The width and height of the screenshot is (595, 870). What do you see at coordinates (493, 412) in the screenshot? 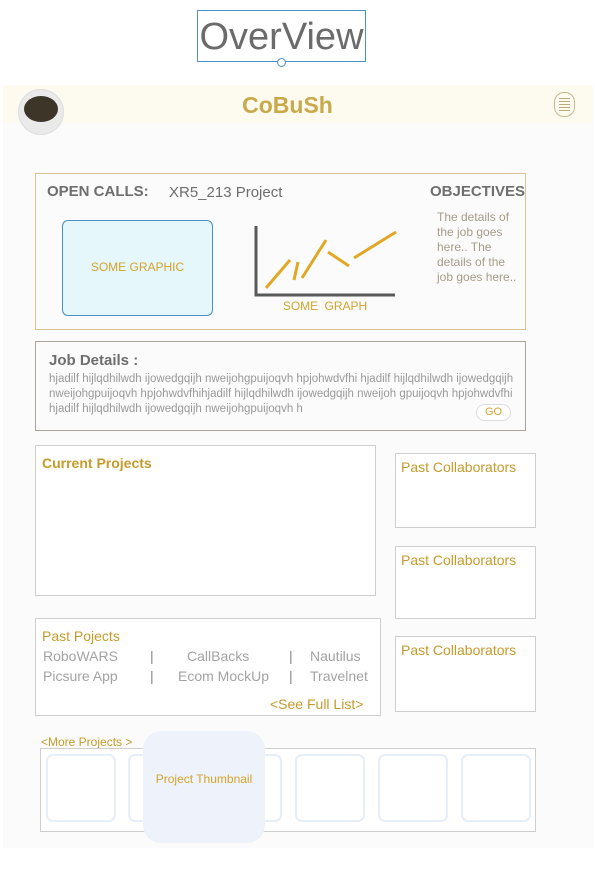
I see `go-button: GO` at bounding box center [493, 412].